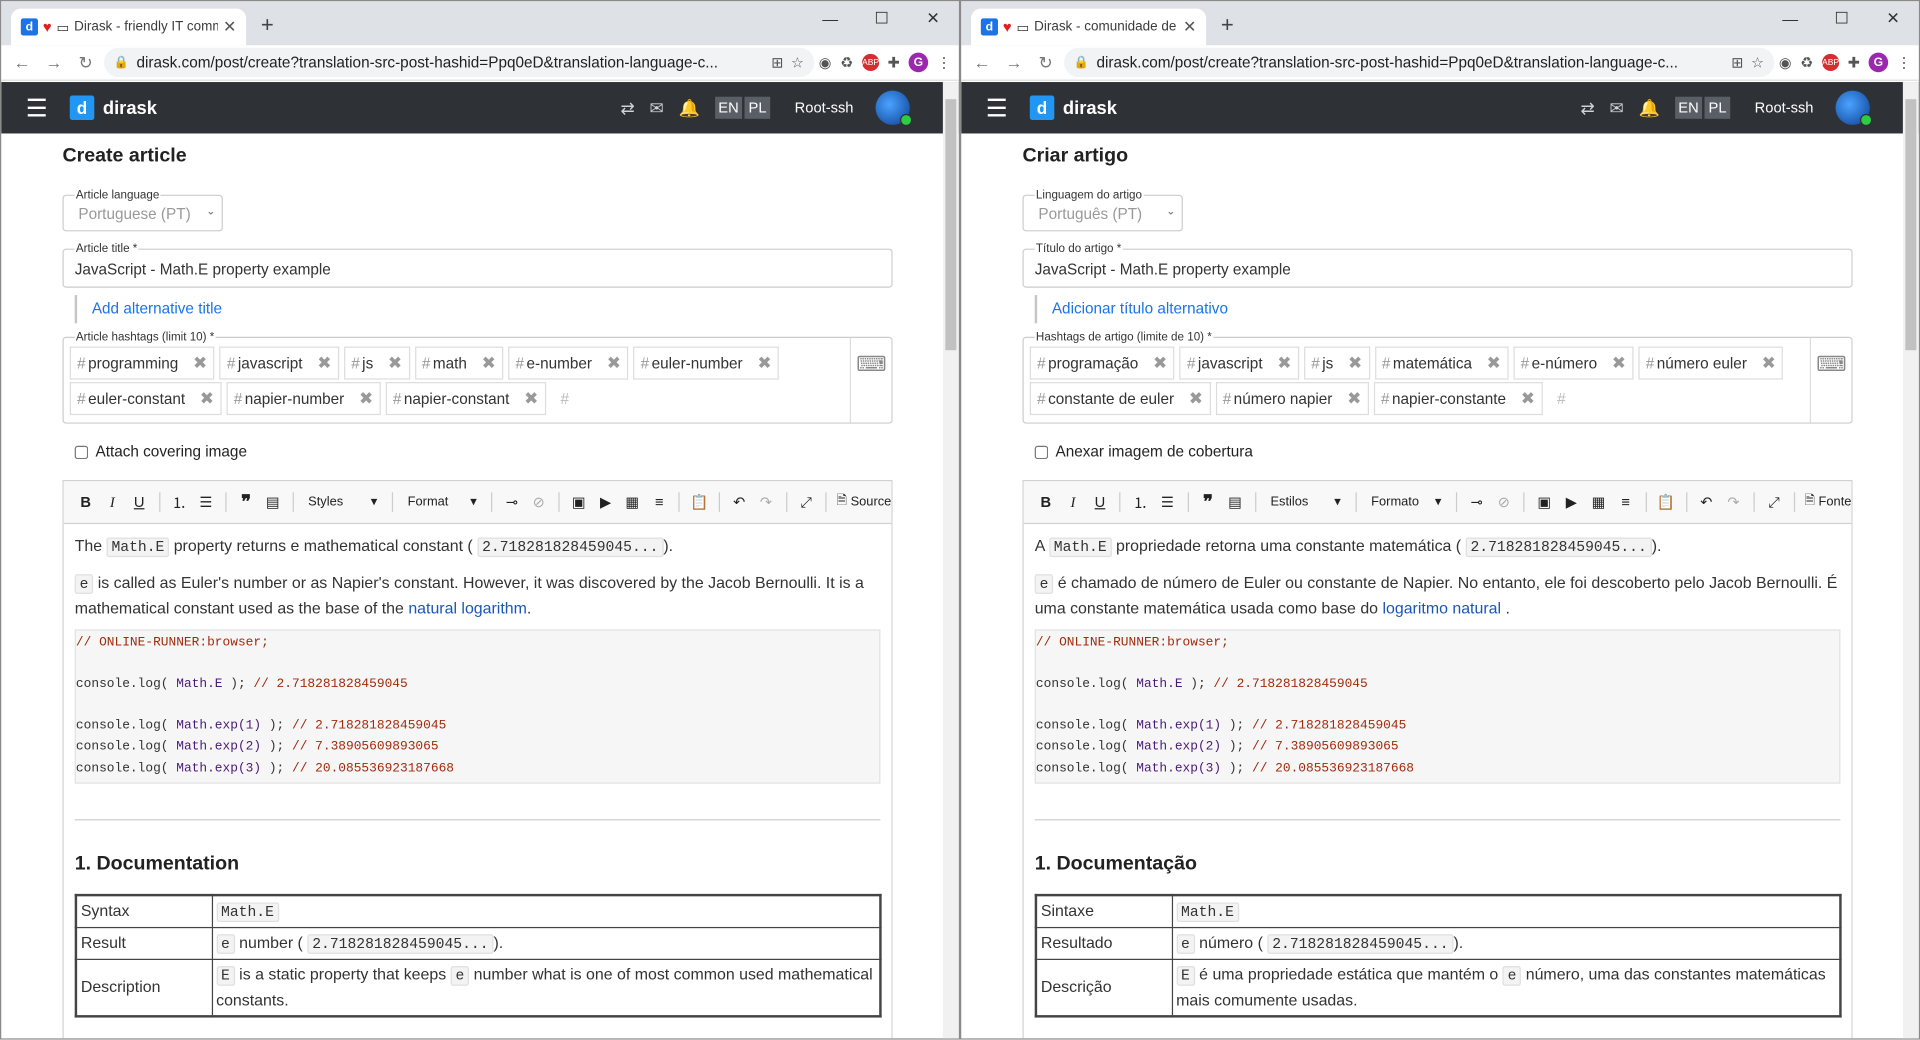 This screenshot has height=1040, width=1920. Describe the element at coordinates (894, 62) in the screenshot. I see `extensions-puzzle-icon: ✚` at that location.